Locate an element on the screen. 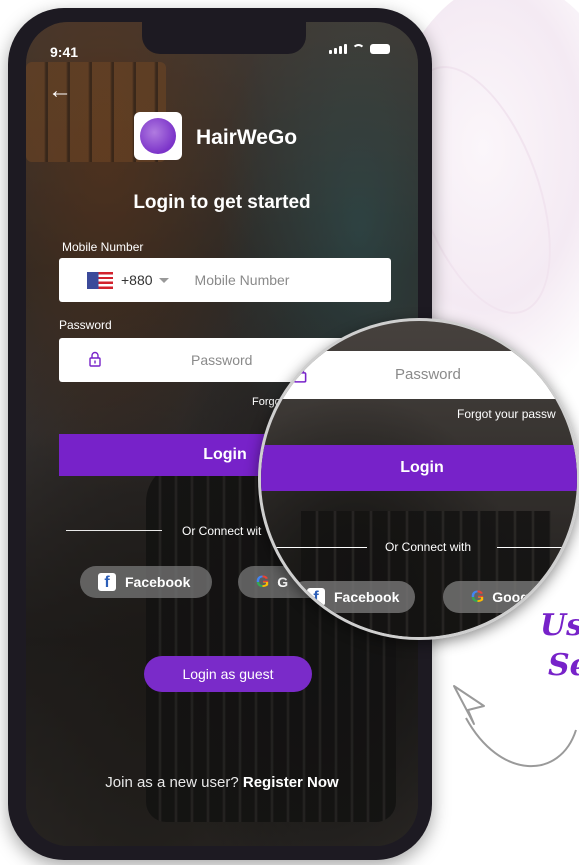 This screenshot has height=865, width=579. us-flag-icon is located at coordinates (100, 280).